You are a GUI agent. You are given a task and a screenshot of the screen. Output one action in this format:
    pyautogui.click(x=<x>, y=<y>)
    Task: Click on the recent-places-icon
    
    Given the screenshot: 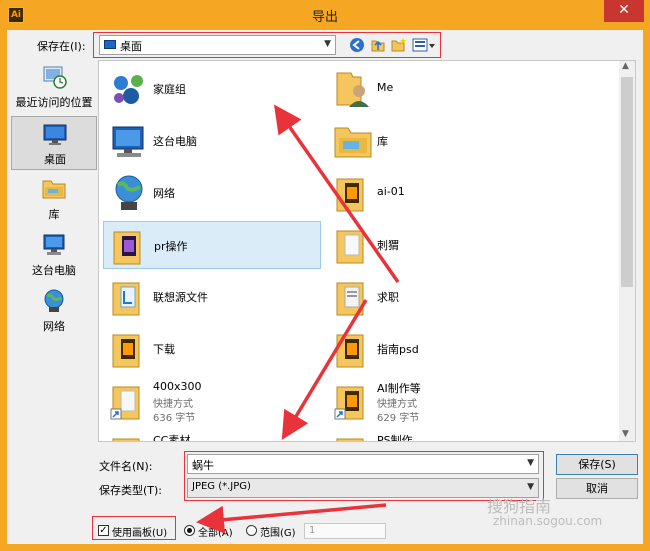 What is the action you would take?
    pyautogui.click(x=55, y=77)
    